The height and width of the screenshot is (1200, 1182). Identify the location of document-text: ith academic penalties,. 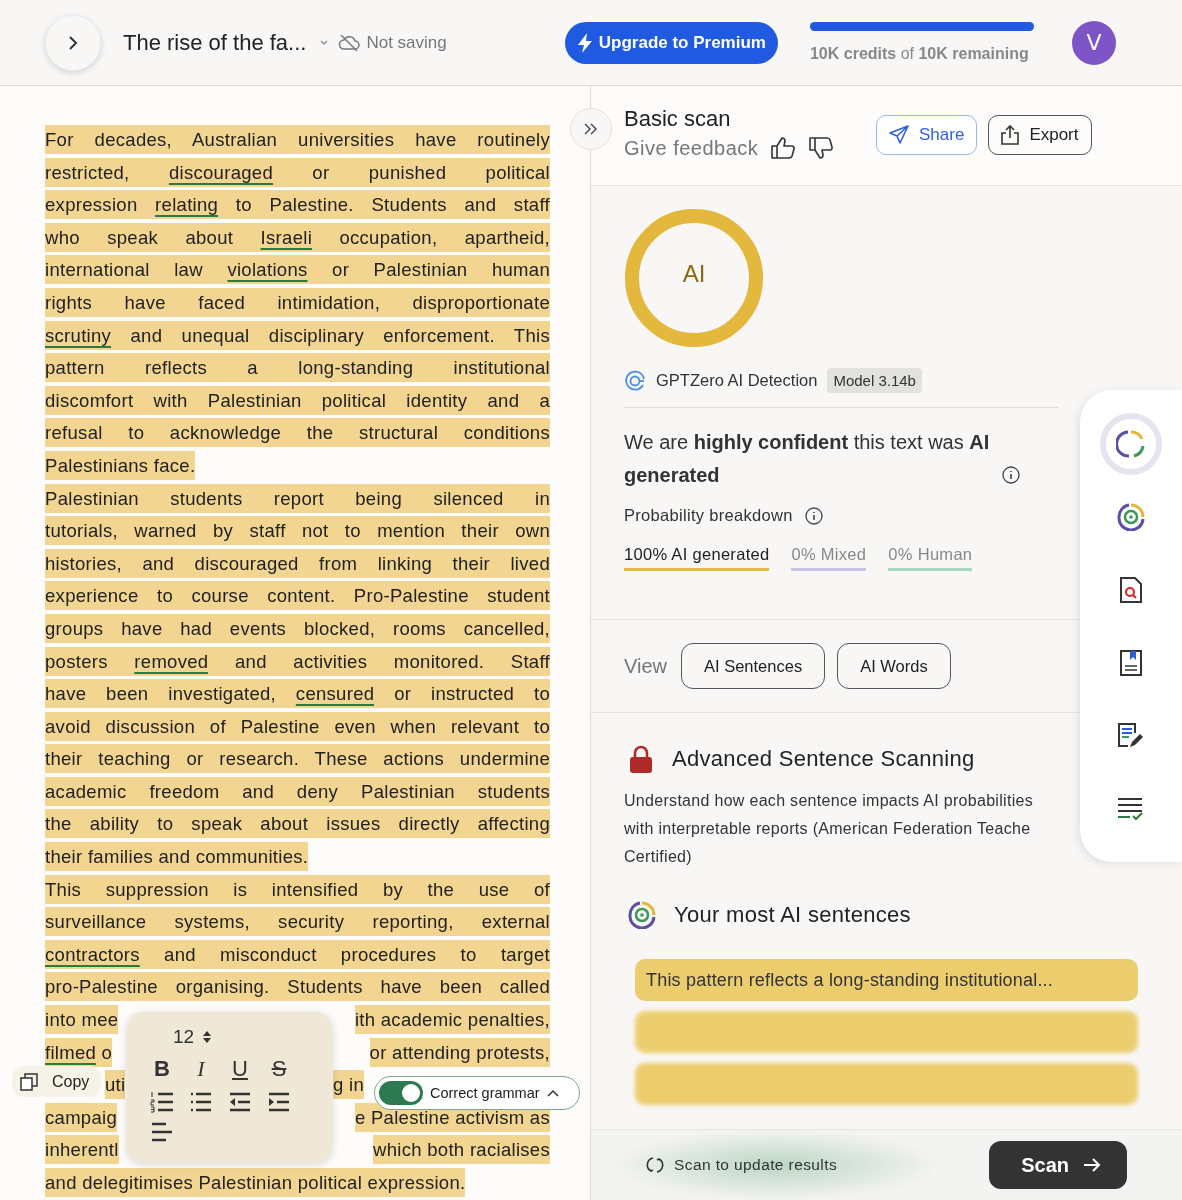
(452, 1020).